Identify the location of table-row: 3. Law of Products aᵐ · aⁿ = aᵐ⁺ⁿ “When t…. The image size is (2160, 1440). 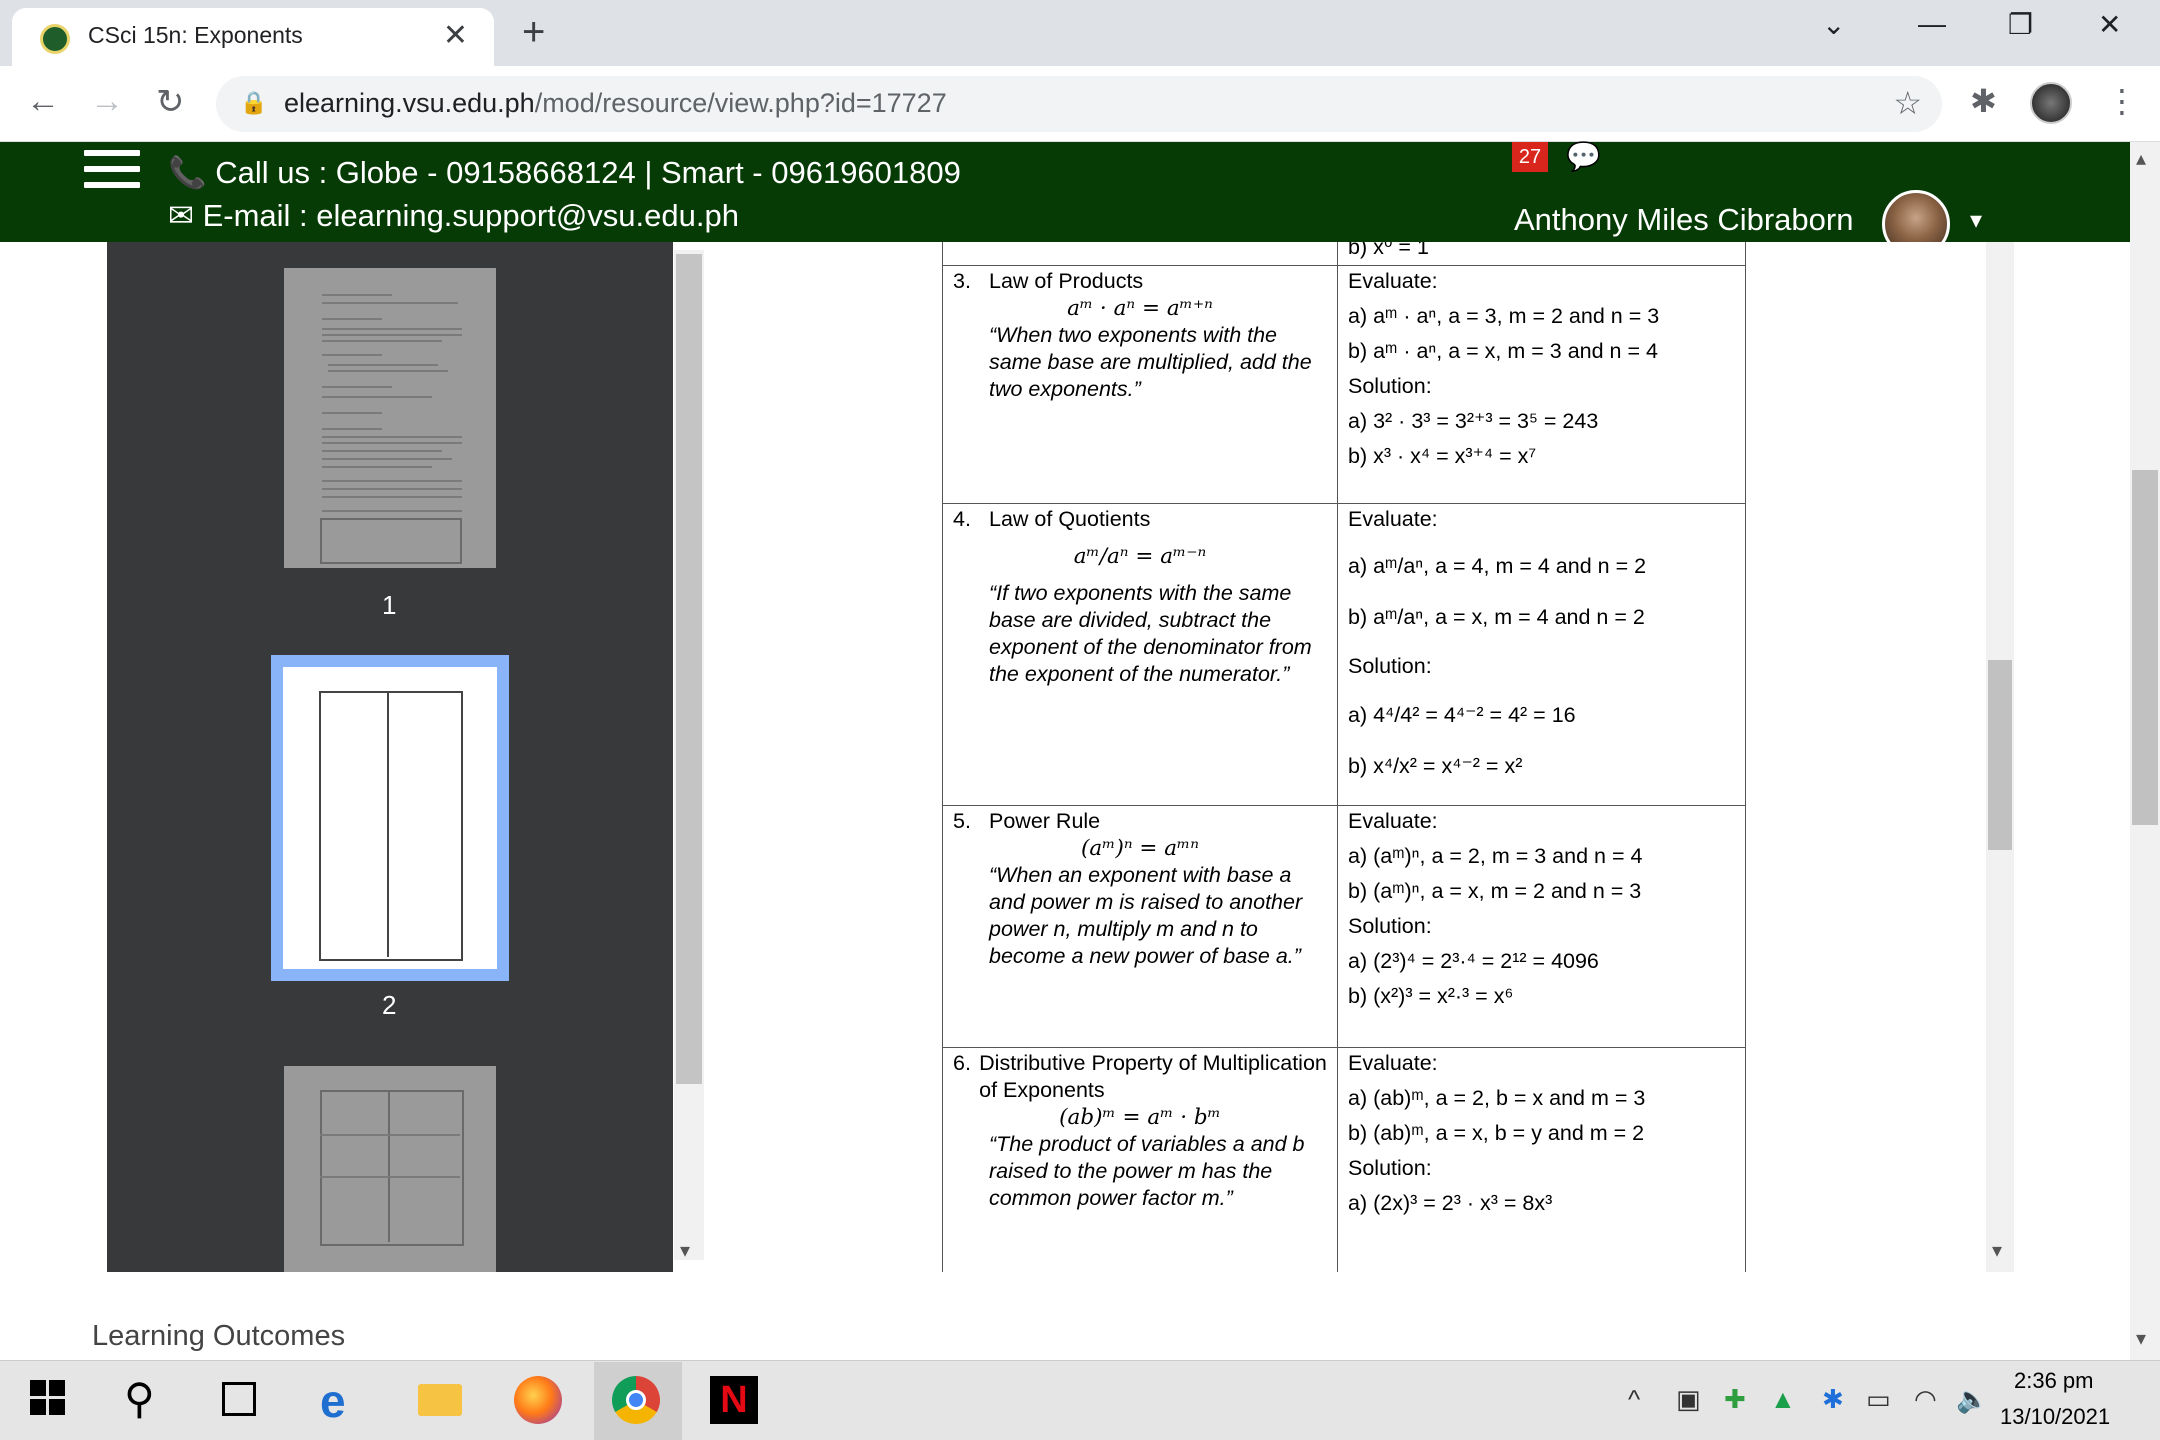
(1344, 384).